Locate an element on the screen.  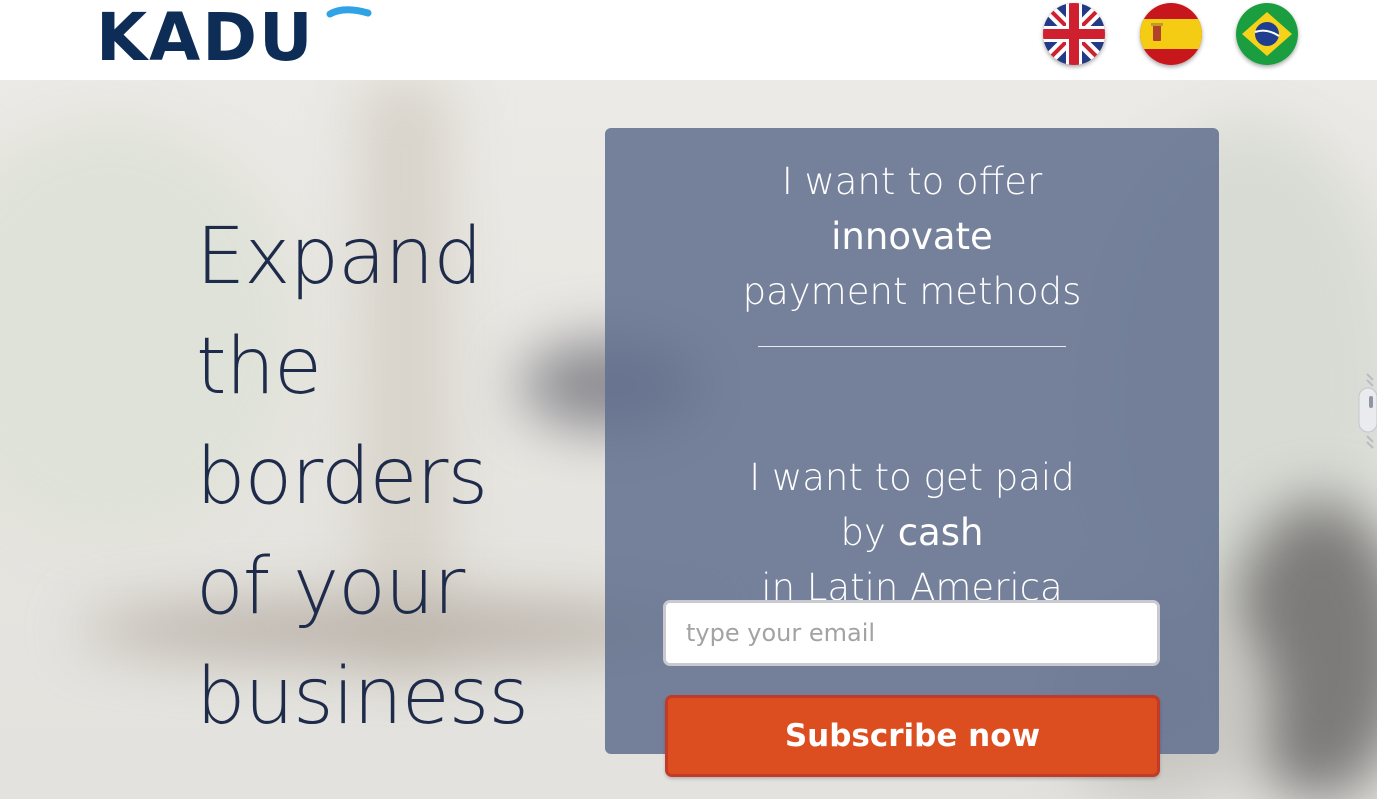
offer-text: I want to offer innovate payment methods is located at coordinates (912, 236).